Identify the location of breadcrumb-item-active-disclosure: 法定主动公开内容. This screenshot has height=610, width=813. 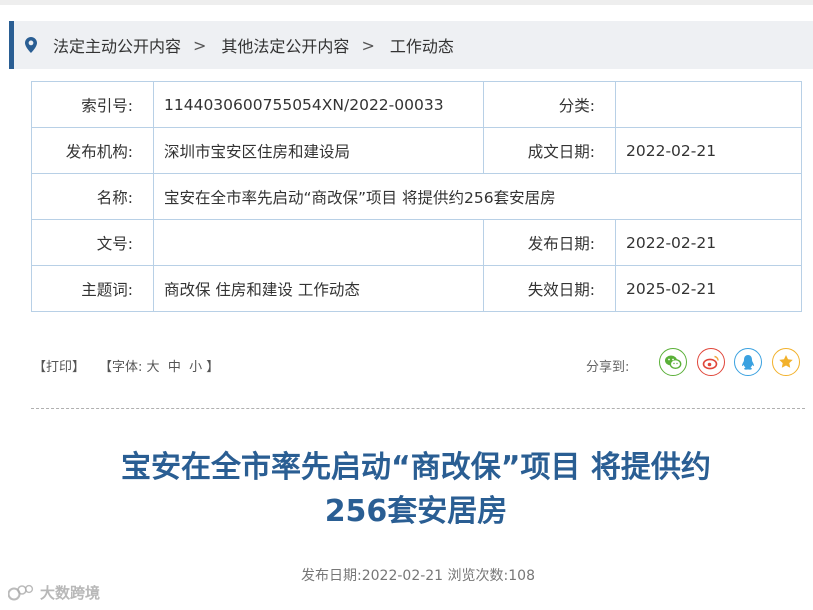
(117, 45).